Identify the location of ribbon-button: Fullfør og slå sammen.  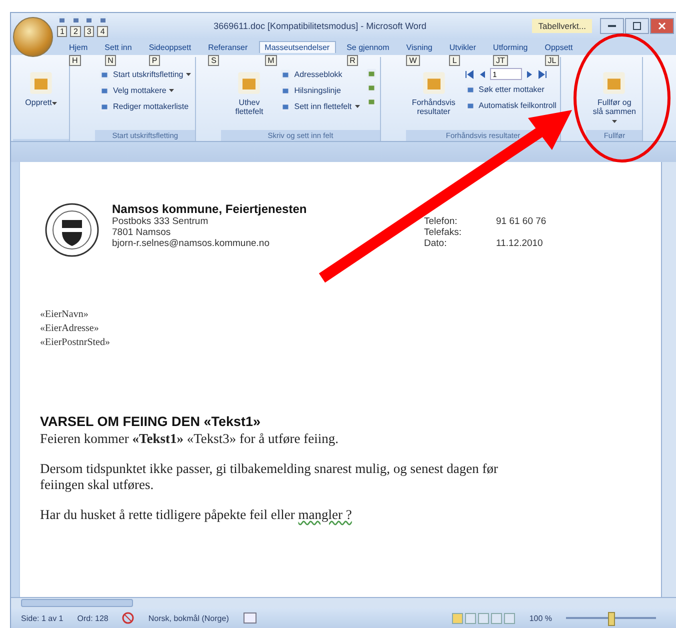
(614, 97).